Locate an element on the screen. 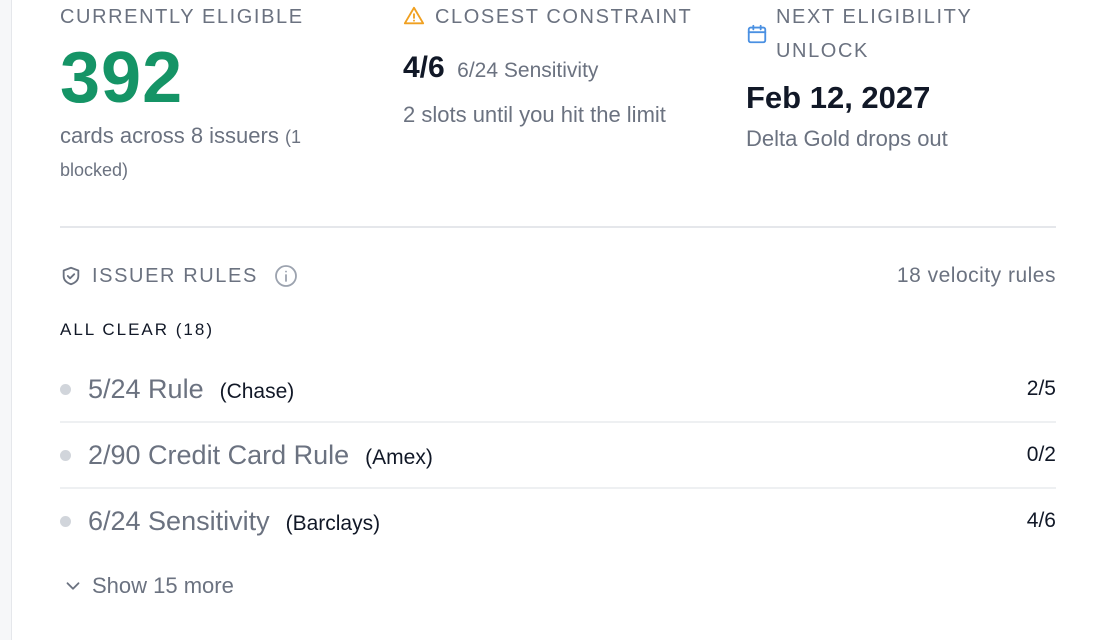 Image resolution: width=1096 pixels, height=640 pixels. rule-name: 5/24 Rule is located at coordinates (146, 389).